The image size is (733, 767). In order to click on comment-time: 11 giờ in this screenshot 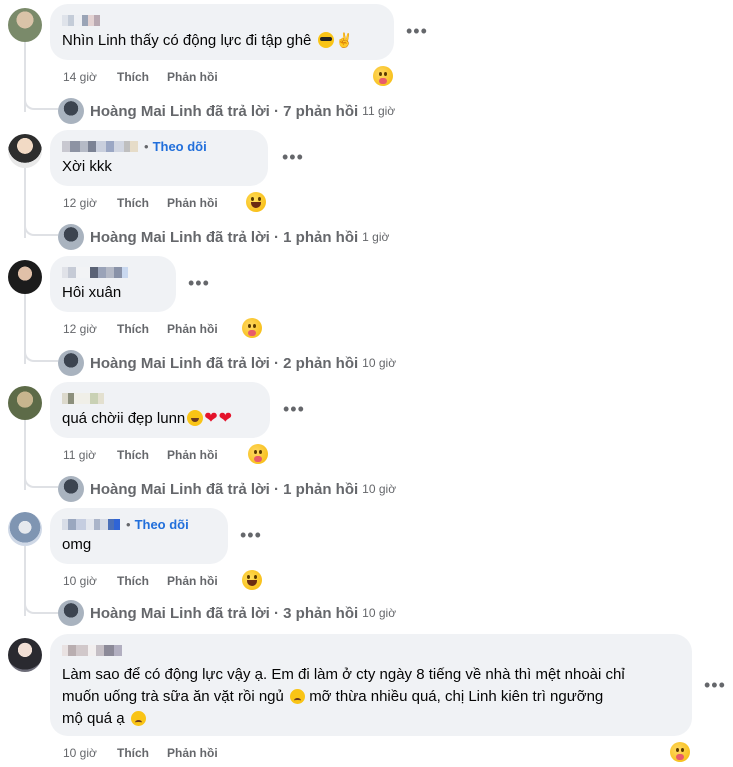, I will do `click(90, 455)`.